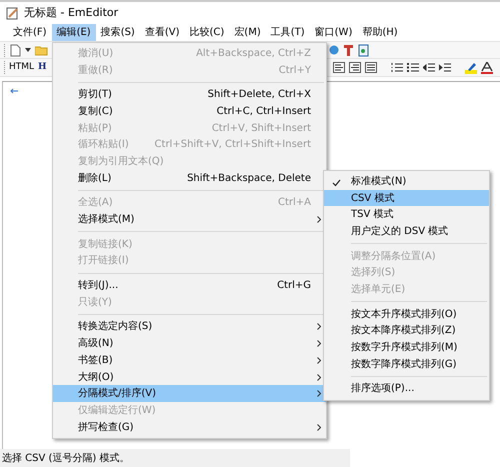  Describe the element at coordinates (363, 50) in the screenshot. I see `document-icon` at that location.